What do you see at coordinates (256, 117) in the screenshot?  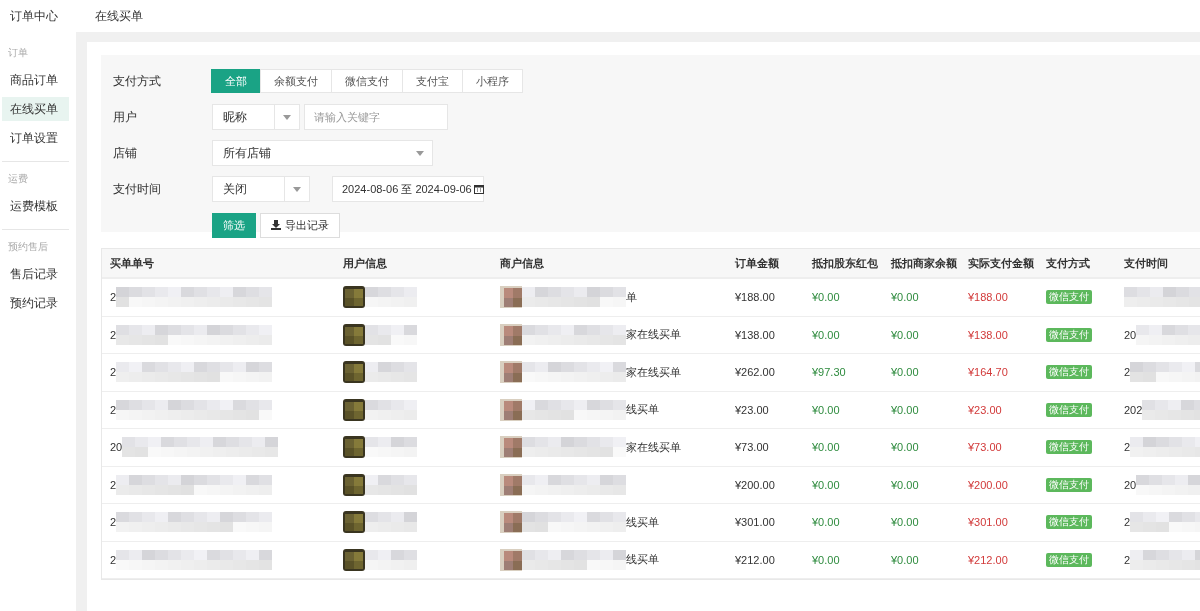 I see `select-dropdown: 昵称` at bounding box center [256, 117].